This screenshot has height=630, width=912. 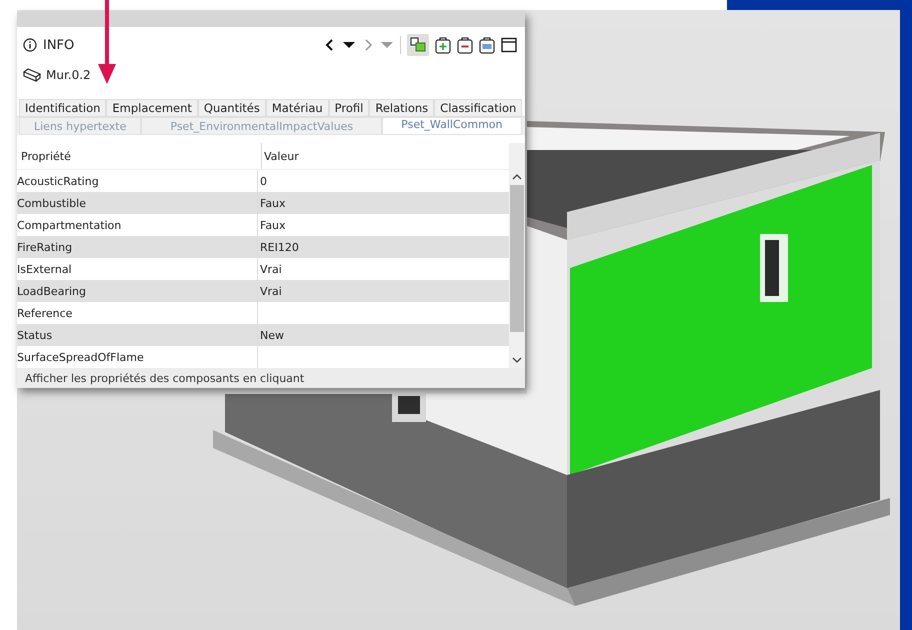 I want to click on wall-icon, so click(x=32, y=75).